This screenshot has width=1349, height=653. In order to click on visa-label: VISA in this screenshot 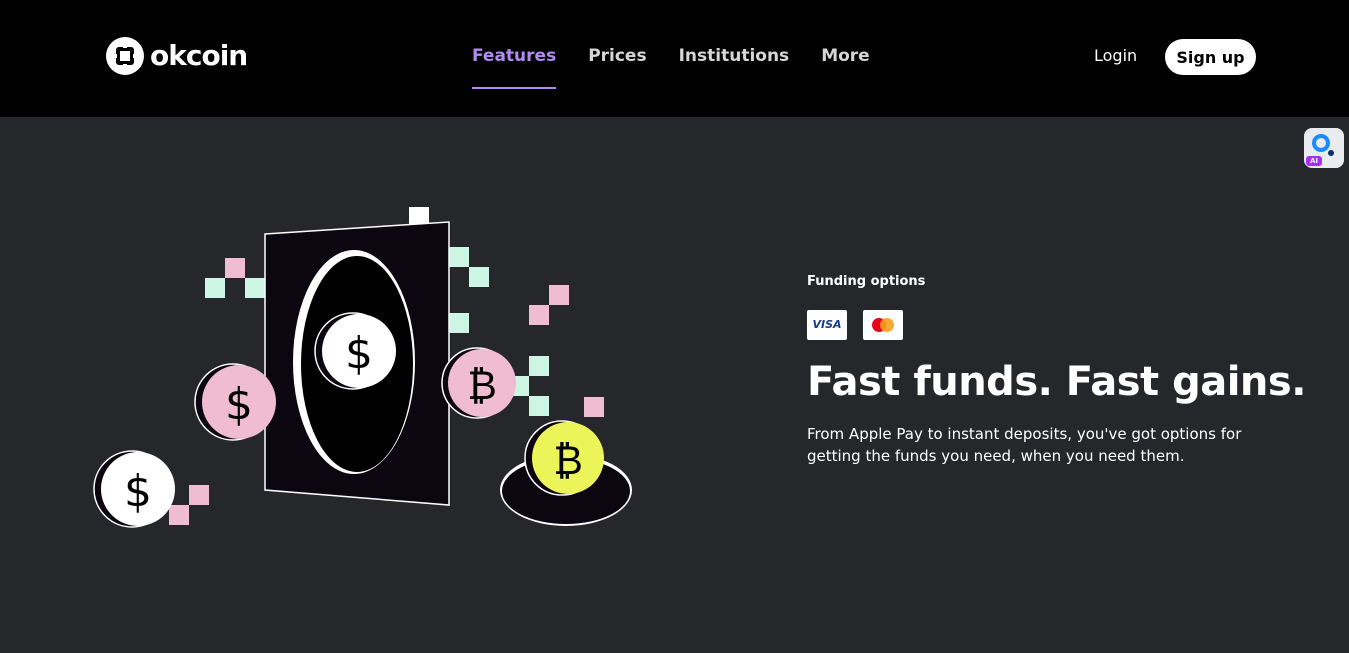, I will do `click(827, 324)`.